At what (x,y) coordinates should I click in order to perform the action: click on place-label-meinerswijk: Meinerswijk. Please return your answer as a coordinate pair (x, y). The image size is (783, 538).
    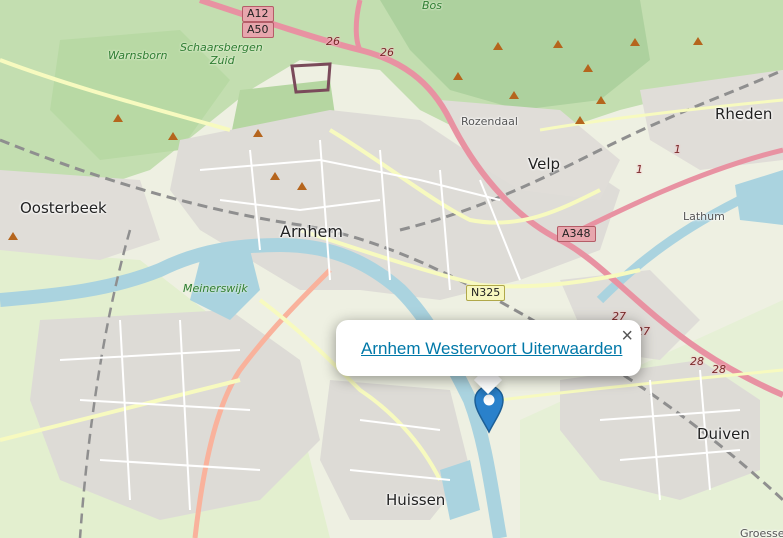
    Looking at the image, I should click on (215, 288).